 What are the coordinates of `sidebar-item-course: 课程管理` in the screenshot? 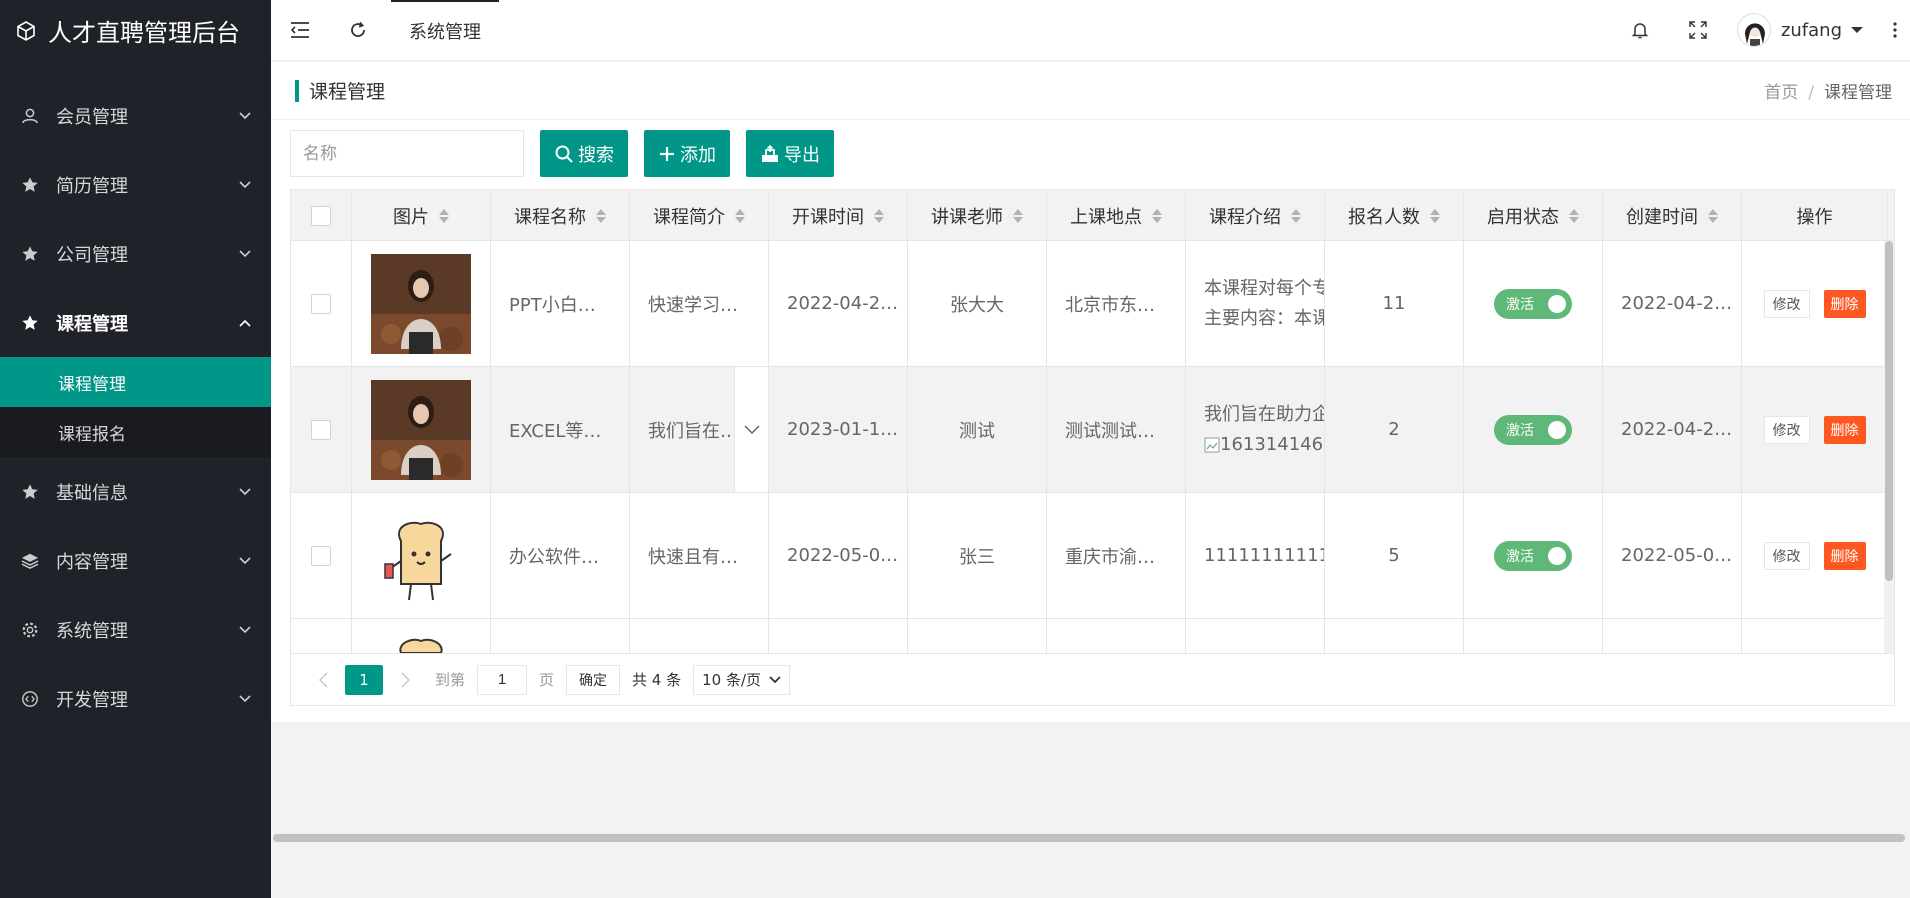 It's located at (135, 322).